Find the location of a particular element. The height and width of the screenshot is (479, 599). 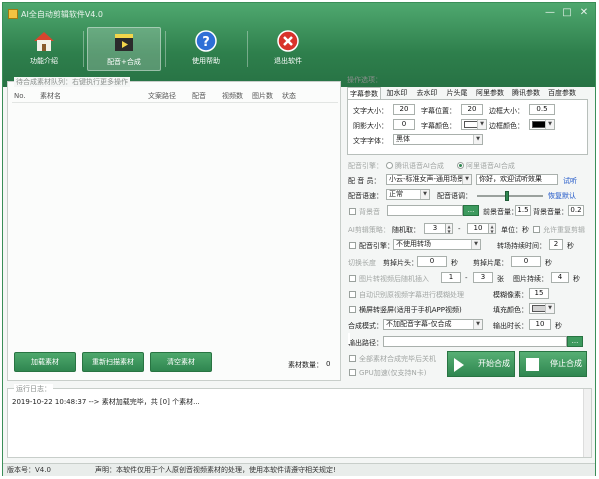

nav-dub-compose-label: 配音+合成 is located at coordinates (124, 62).